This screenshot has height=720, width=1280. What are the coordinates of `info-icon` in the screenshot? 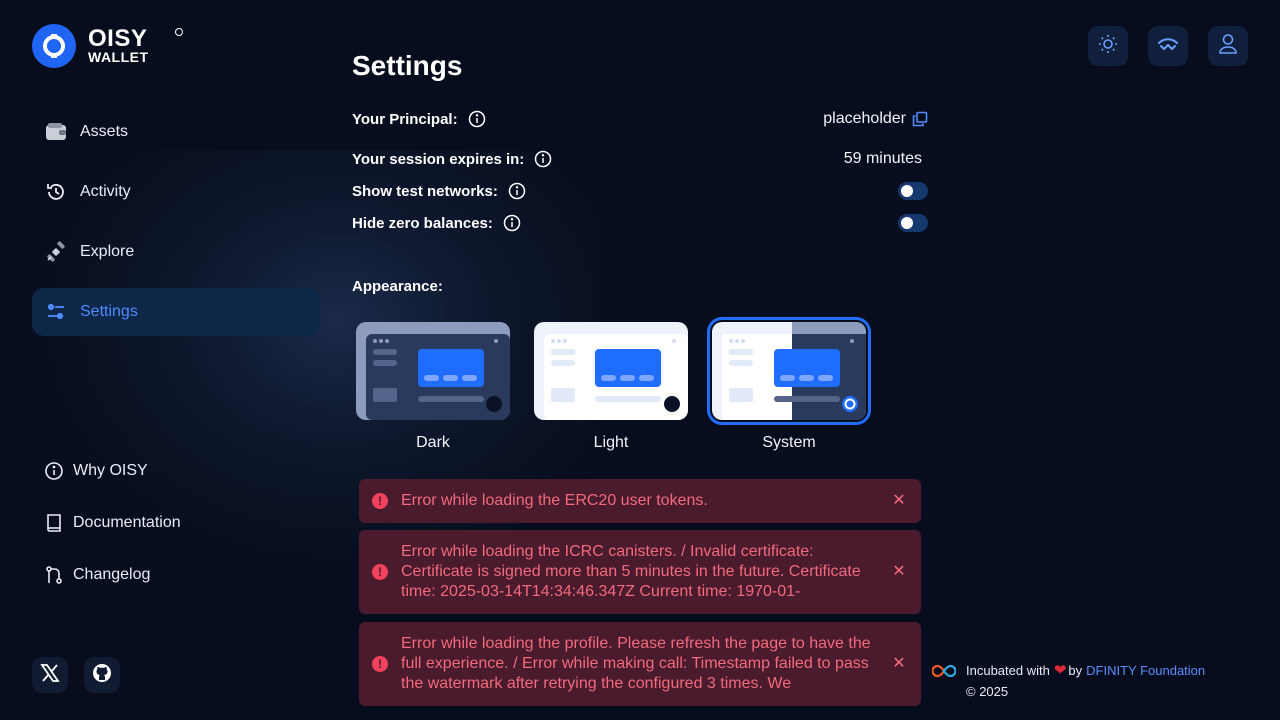 It's located at (54, 471).